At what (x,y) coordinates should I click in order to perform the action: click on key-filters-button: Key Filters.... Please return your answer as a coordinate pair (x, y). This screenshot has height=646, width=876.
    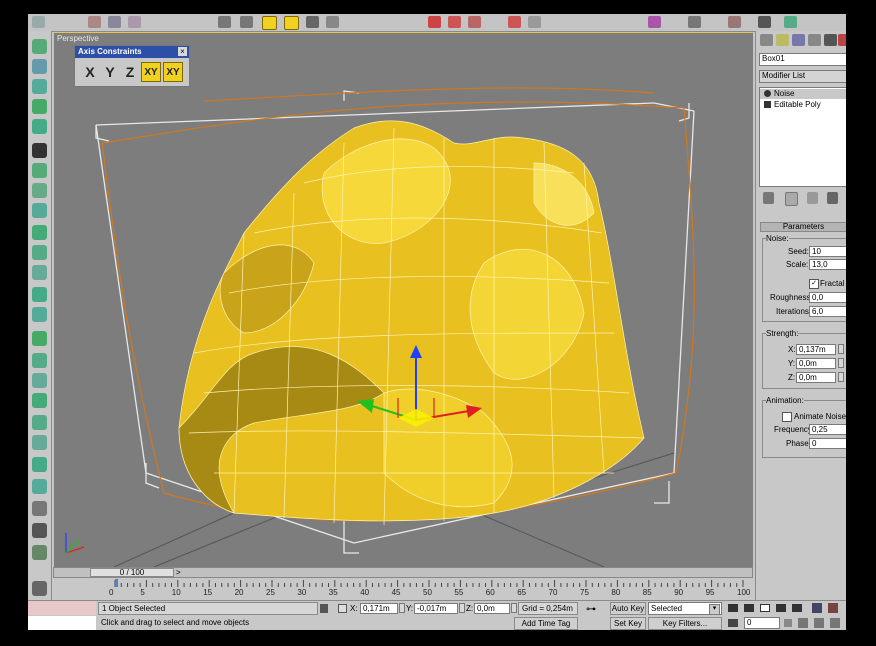
    Looking at the image, I should click on (685, 623).